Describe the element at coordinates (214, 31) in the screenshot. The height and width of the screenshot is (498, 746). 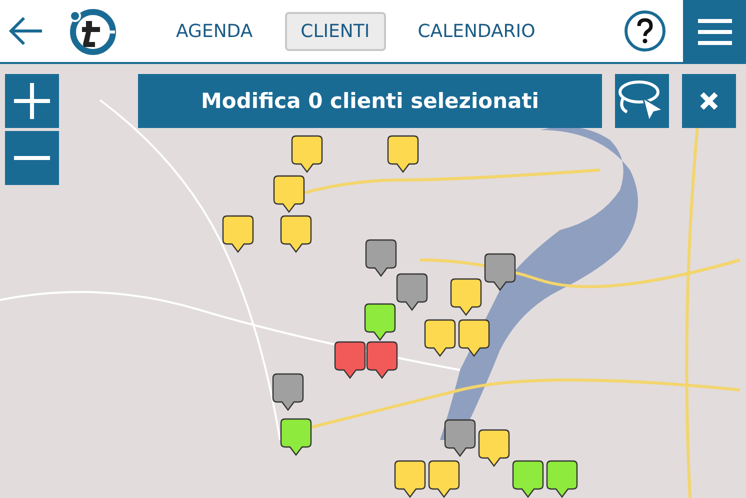
I see `nav-tab: AGENDA` at that location.